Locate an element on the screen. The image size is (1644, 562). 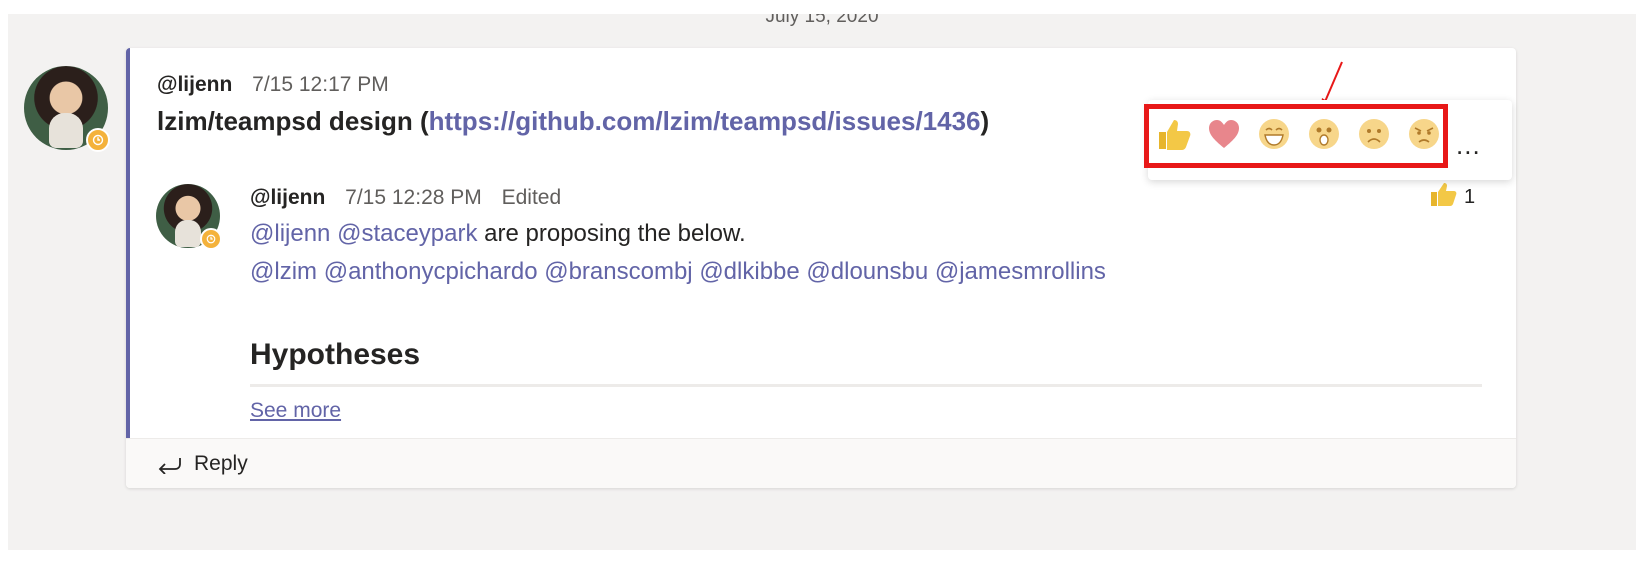
reply-header: @lijenn 7/15 12:28 PM Edited is located at coordinates (405, 198).